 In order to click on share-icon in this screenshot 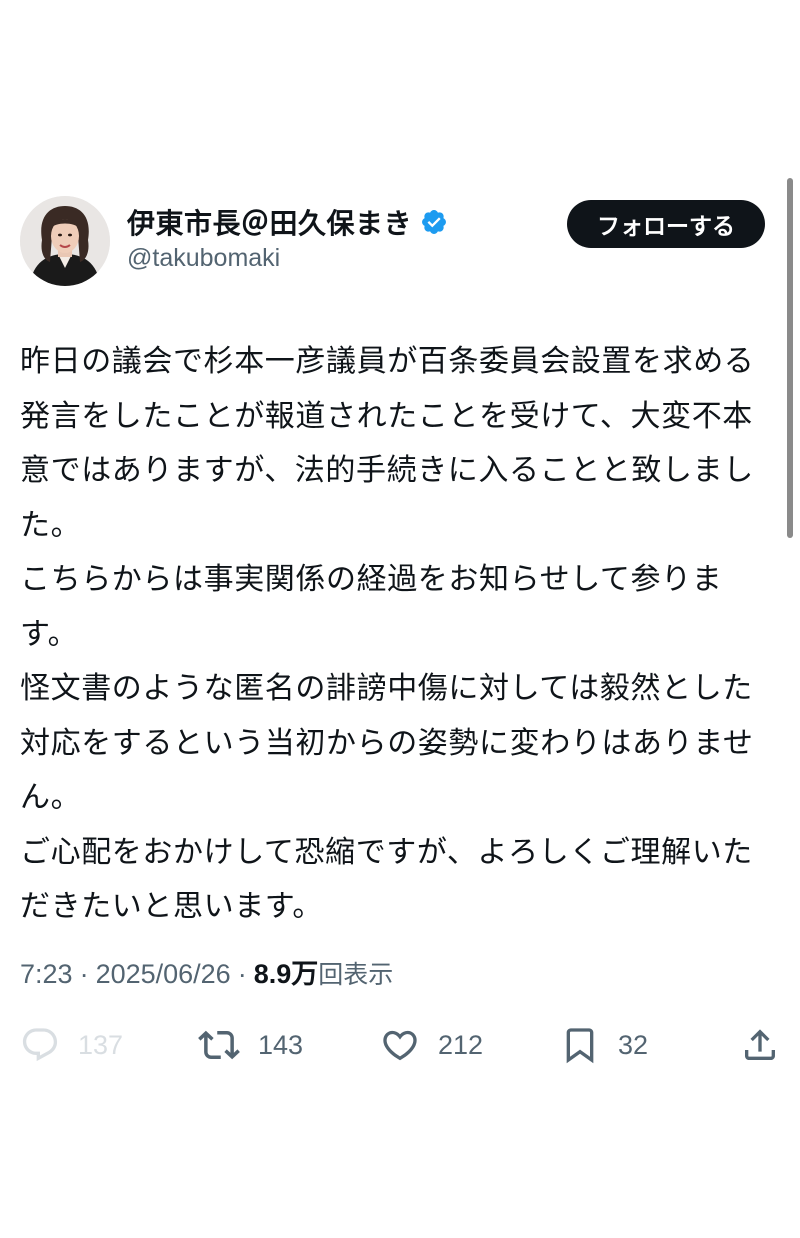, I will do `click(760, 1045)`.